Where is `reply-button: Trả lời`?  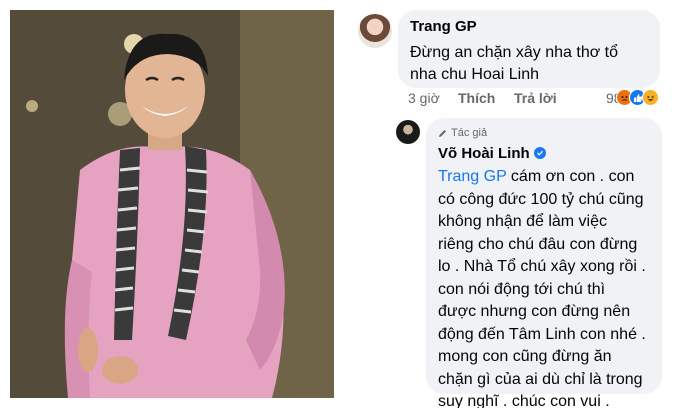 reply-button: Trả lời is located at coordinates (535, 98).